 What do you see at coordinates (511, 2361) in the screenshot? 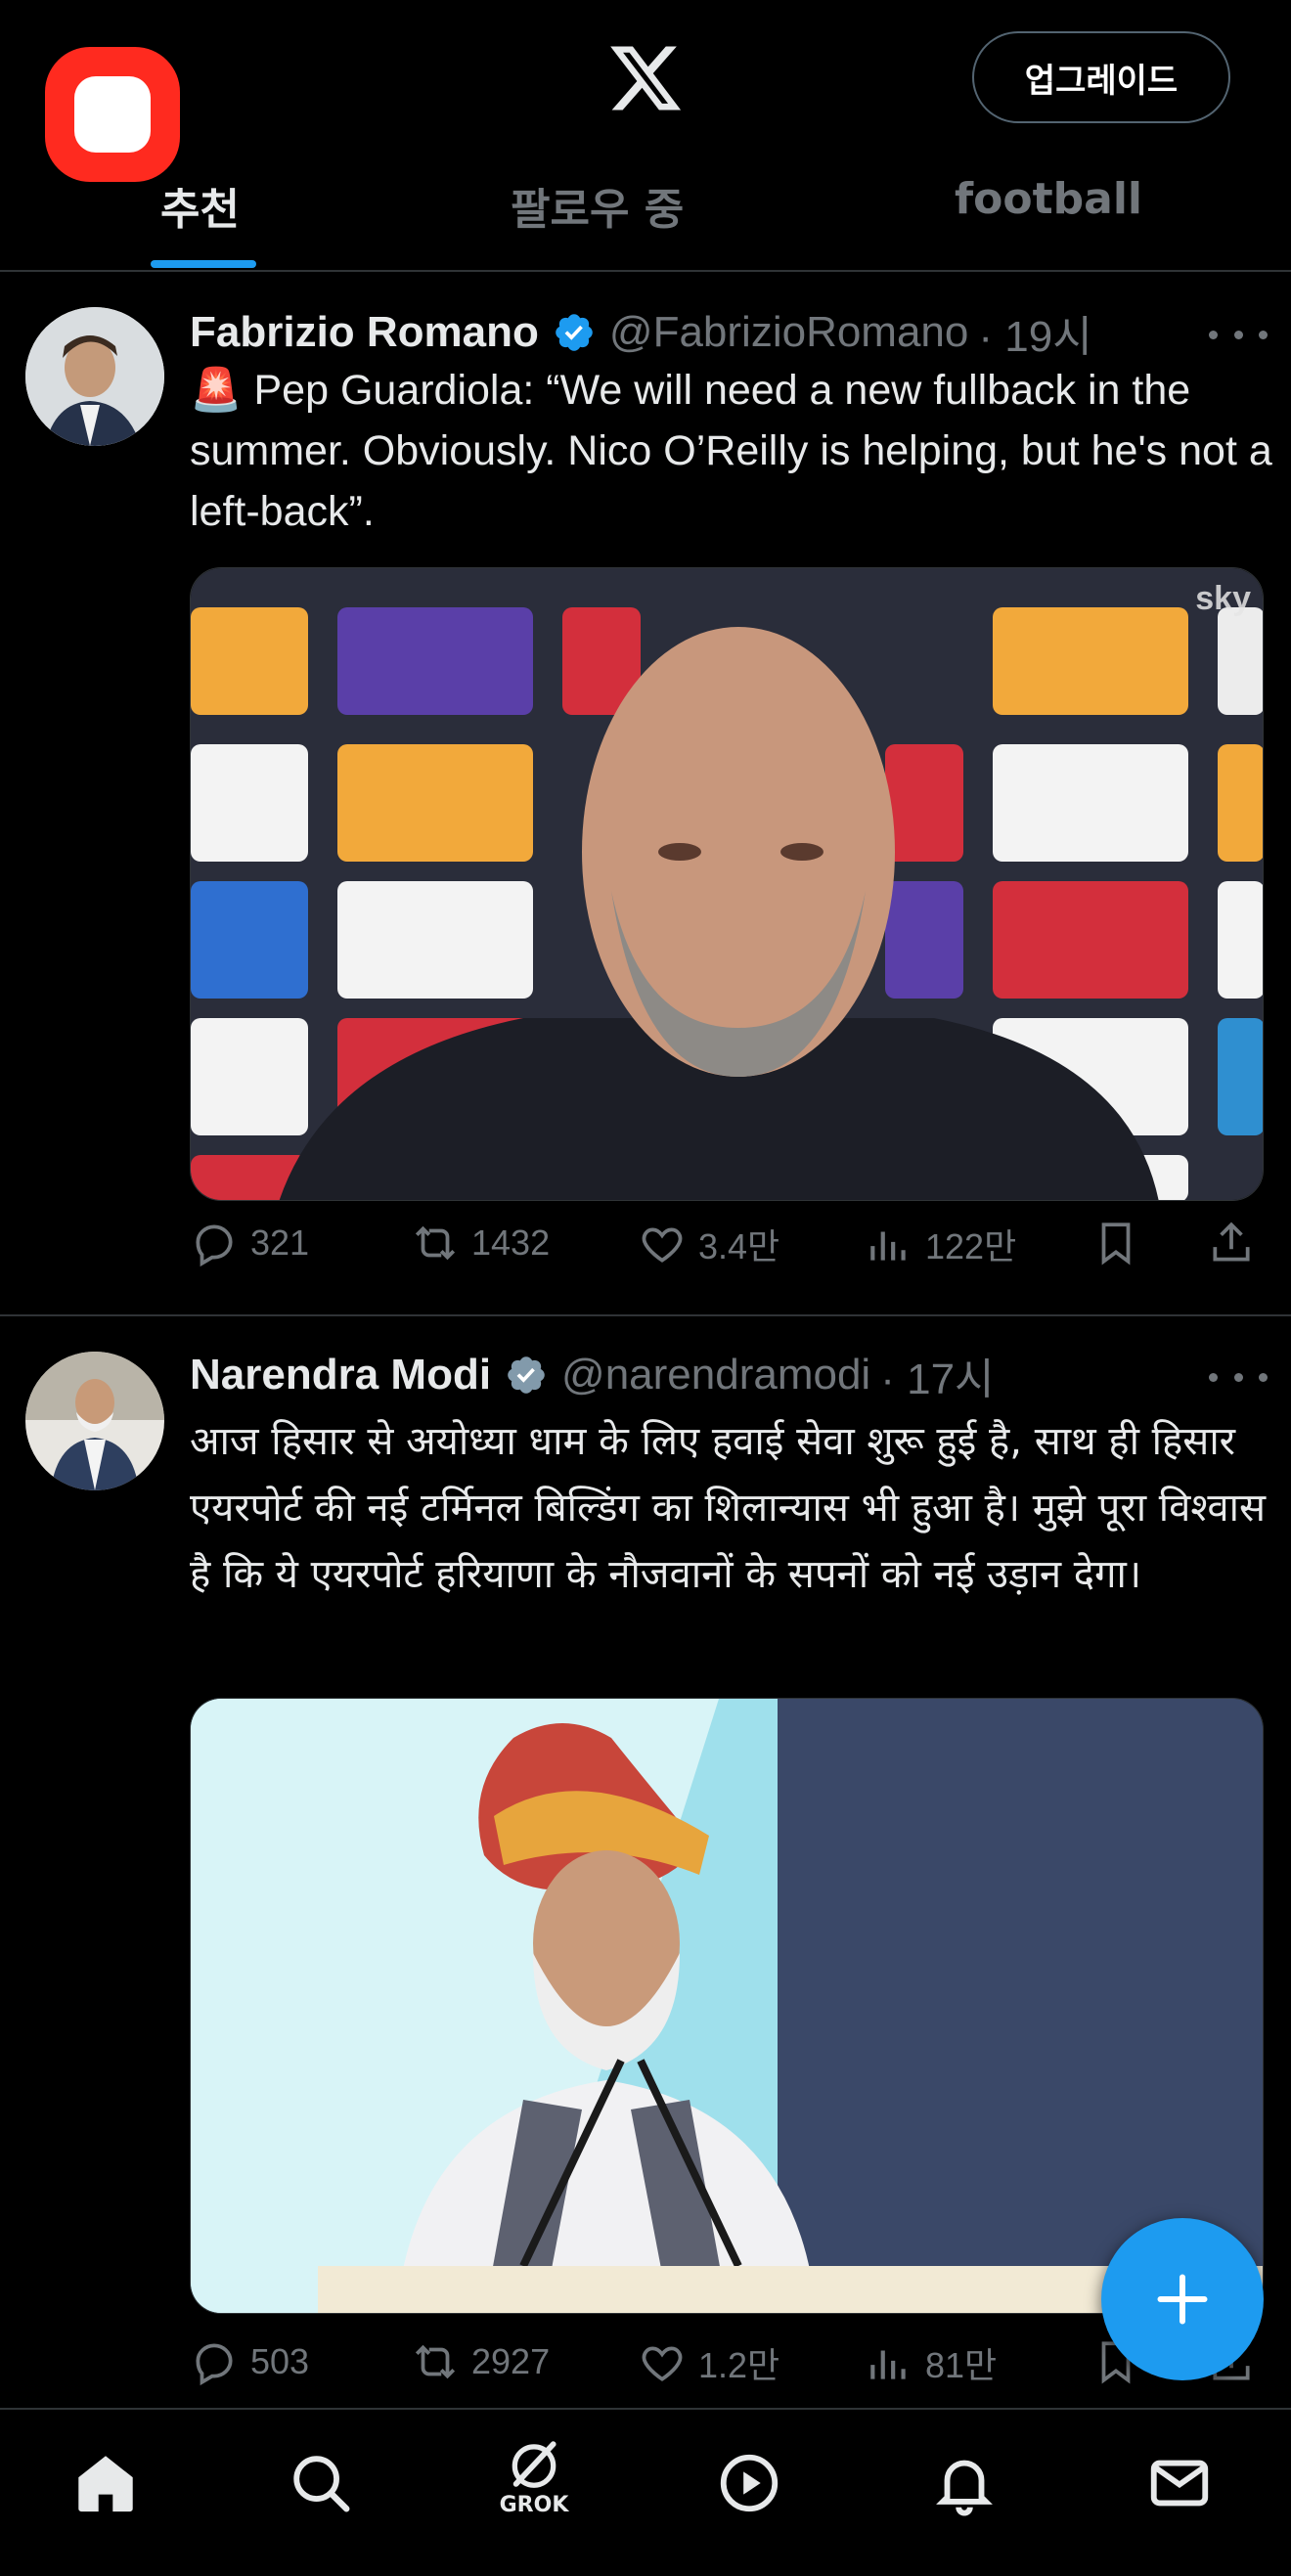
I see `repost-count: 2927` at bounding box center [511, 2361].